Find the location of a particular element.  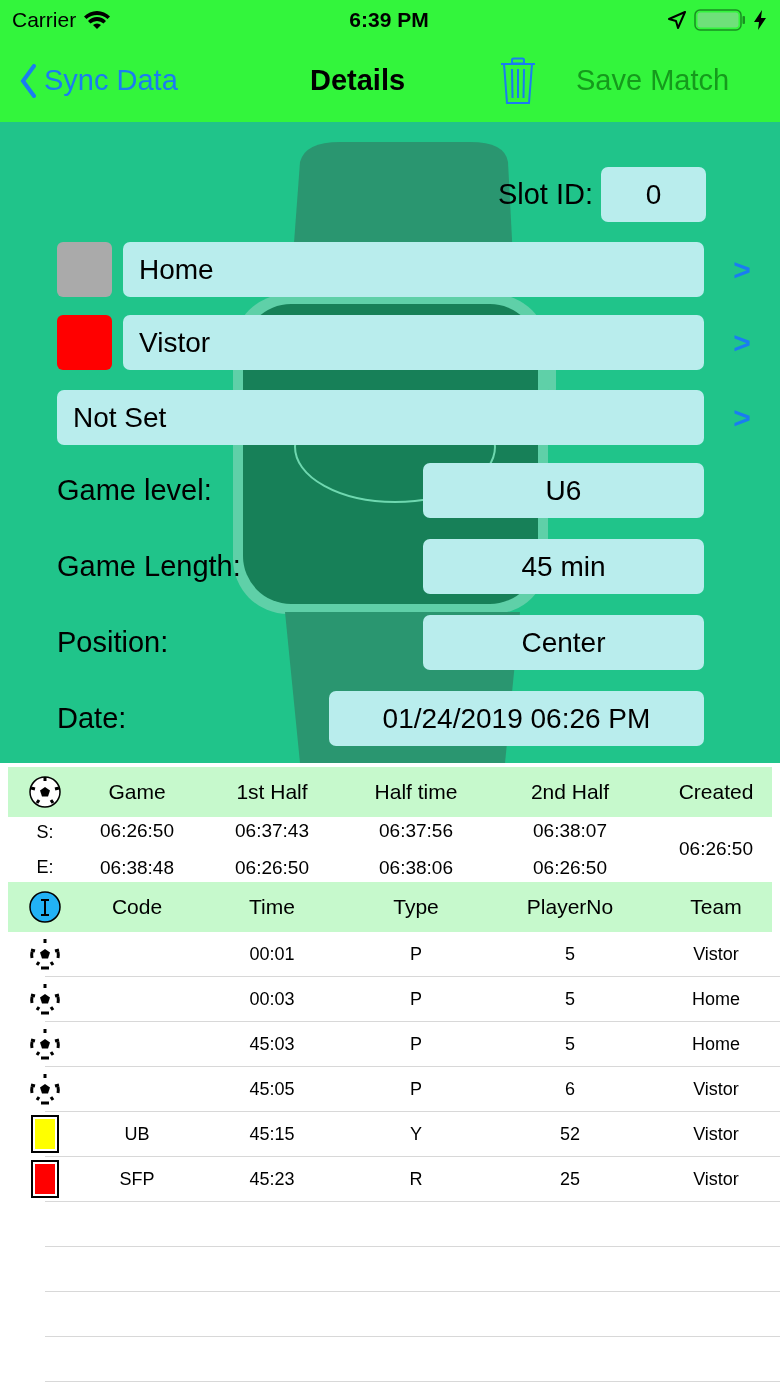

back-chevron-icon is located at coordinates (28, 81).